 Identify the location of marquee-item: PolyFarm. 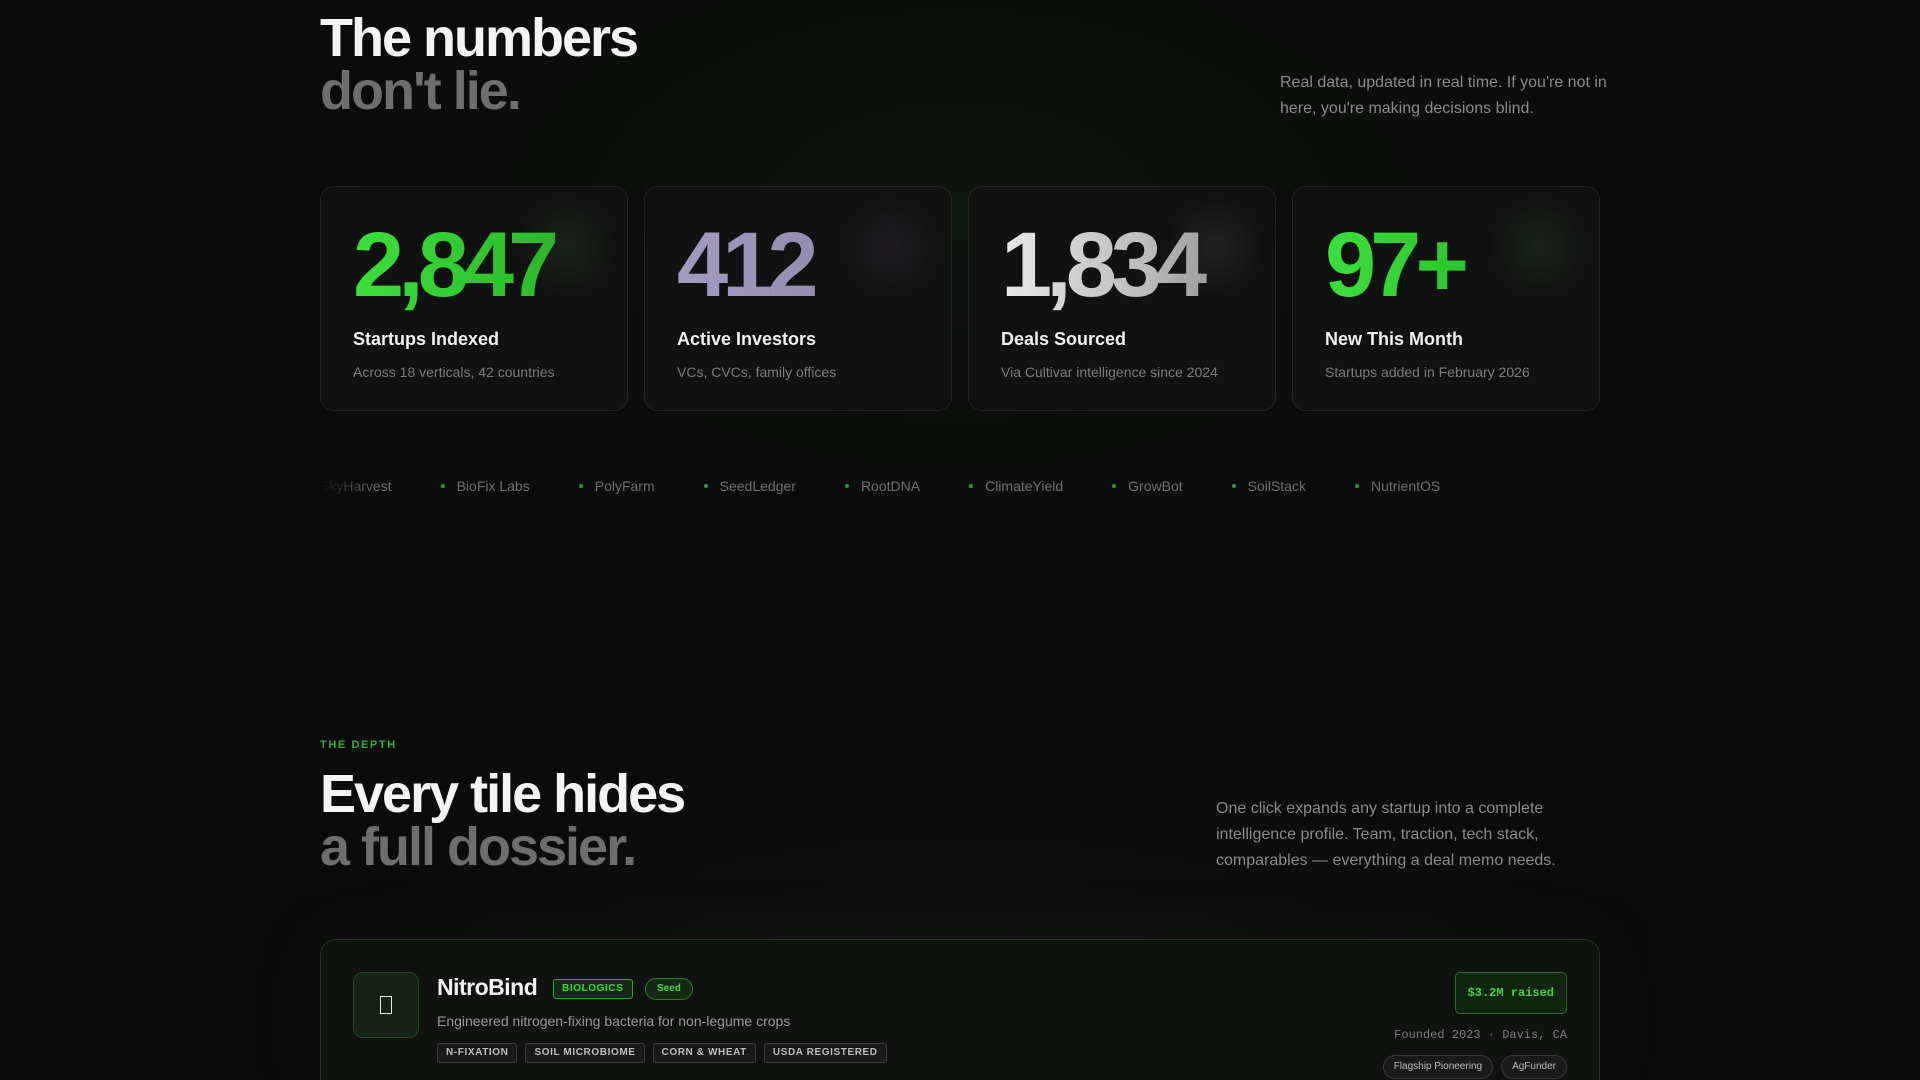
(616, 486).